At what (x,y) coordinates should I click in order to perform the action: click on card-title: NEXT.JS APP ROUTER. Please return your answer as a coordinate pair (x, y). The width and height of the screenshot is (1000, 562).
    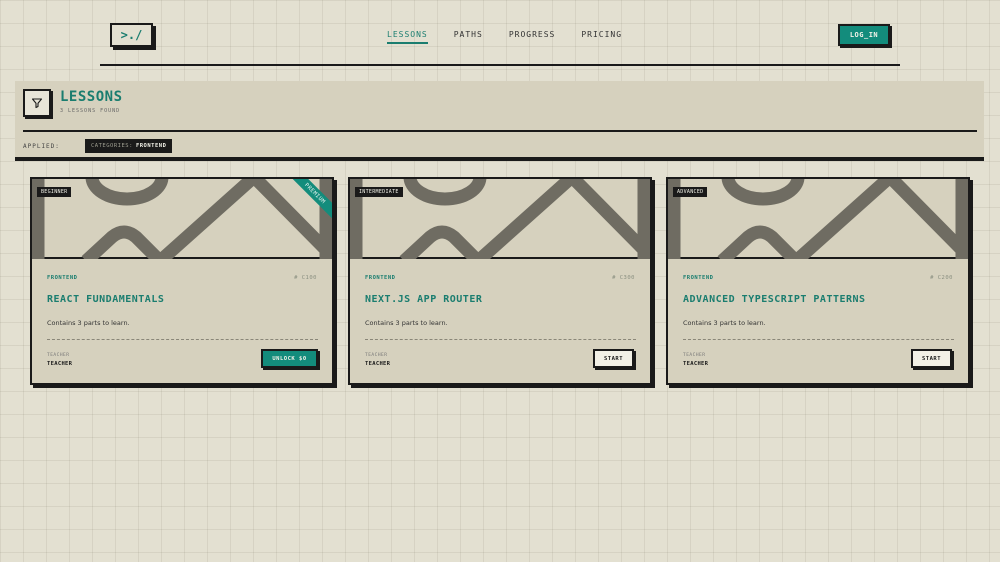
    Looking at the image, I should click on (423, 299).